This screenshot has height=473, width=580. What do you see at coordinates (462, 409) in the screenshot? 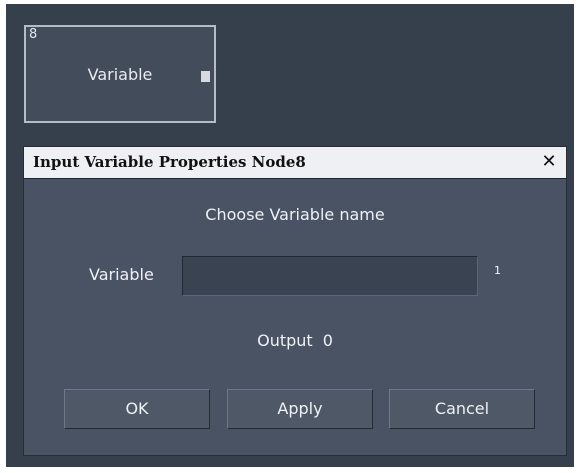
I see `cancel-button: Cancel` at bounding box center [462, 409].